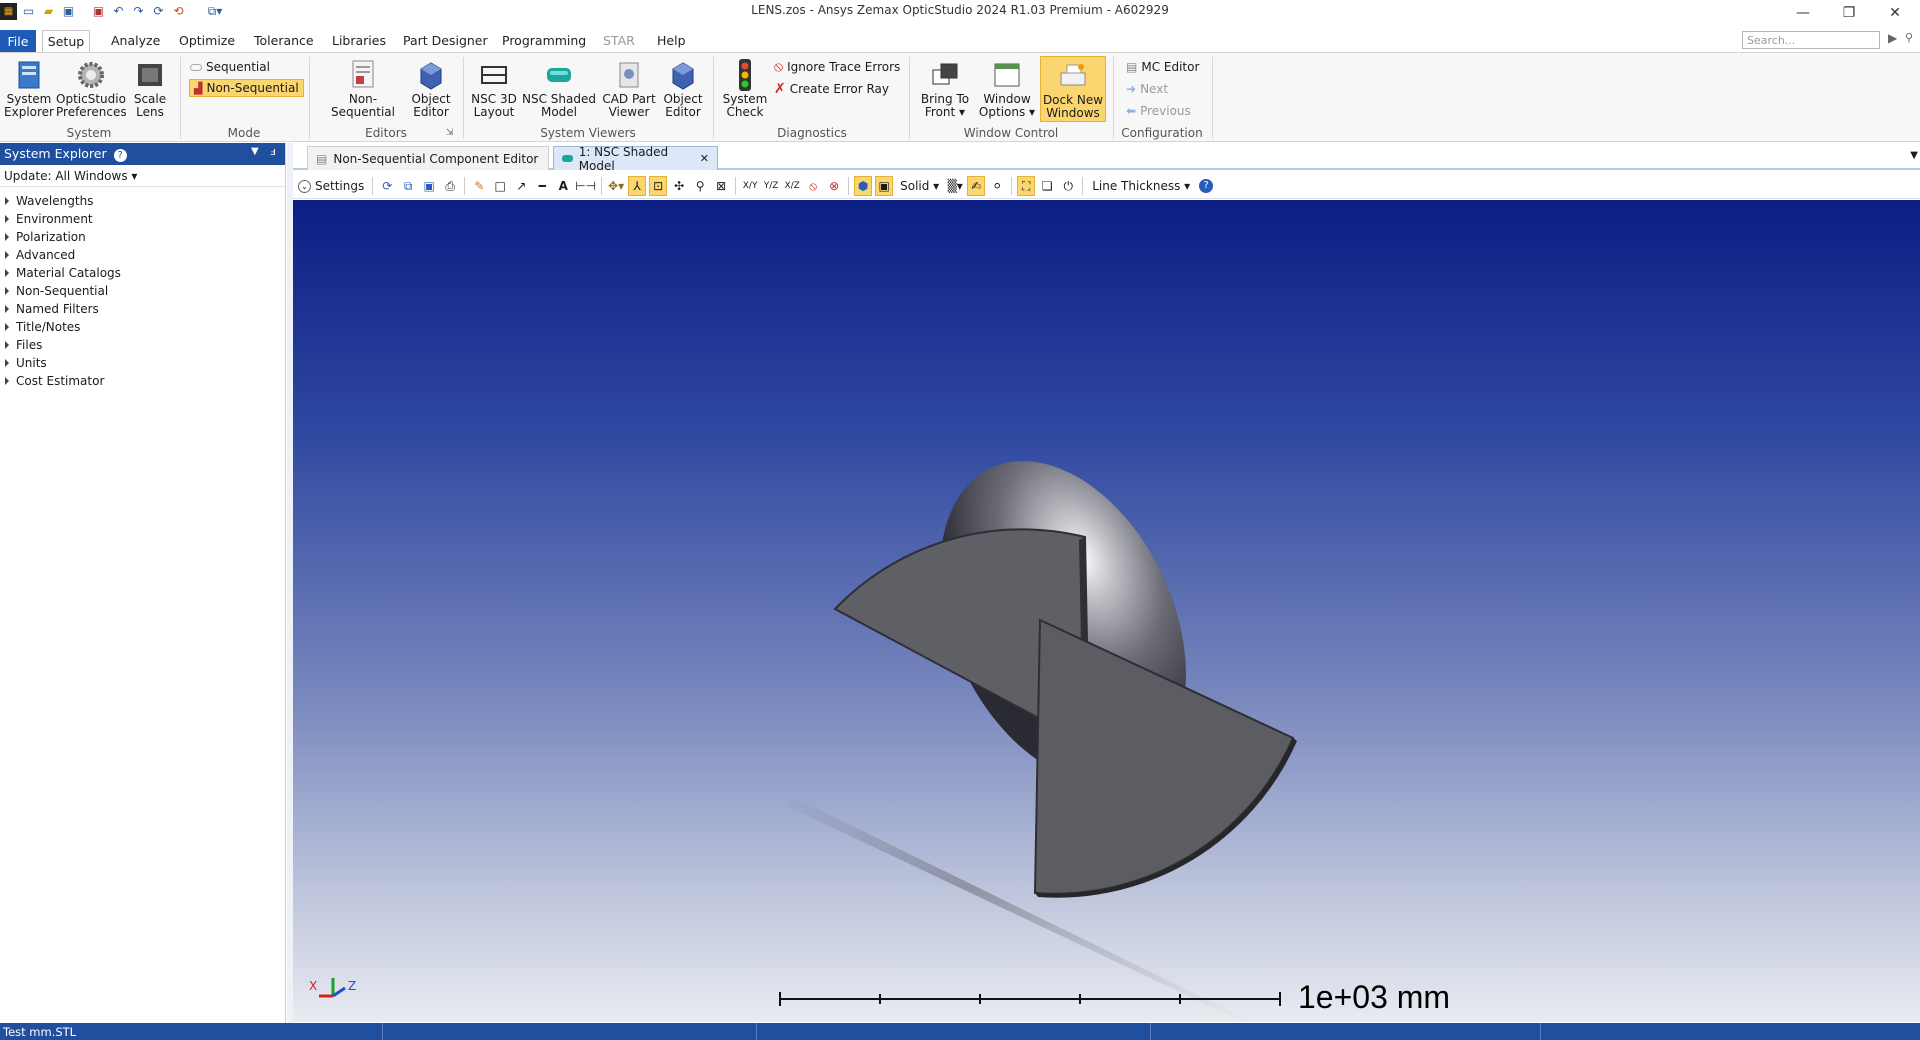 The width and height of the screenshot is (1920, 1040). I want to click on gradient-dropdown-icon: ▒▾, so click(955, 186).